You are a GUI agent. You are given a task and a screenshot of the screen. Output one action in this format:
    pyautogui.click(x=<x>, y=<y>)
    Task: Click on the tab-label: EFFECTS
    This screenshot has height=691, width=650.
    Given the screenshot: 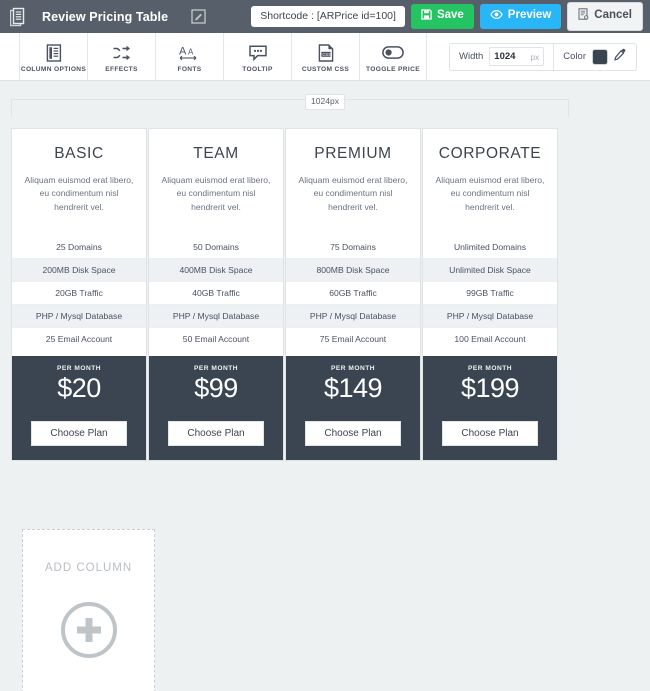 What is the action you would take?
    pyautogui.click(x=121, y=69)
    